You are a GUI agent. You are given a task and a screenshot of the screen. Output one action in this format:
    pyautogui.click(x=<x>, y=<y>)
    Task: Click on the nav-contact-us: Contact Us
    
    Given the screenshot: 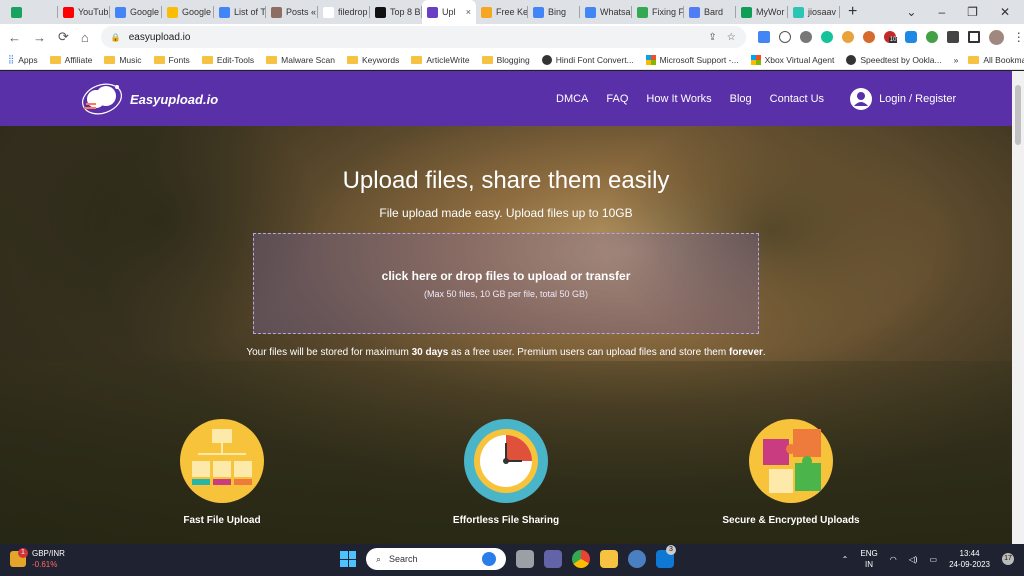 What is the action you would take?
    pyautogui.click(x=797, y=99)
    